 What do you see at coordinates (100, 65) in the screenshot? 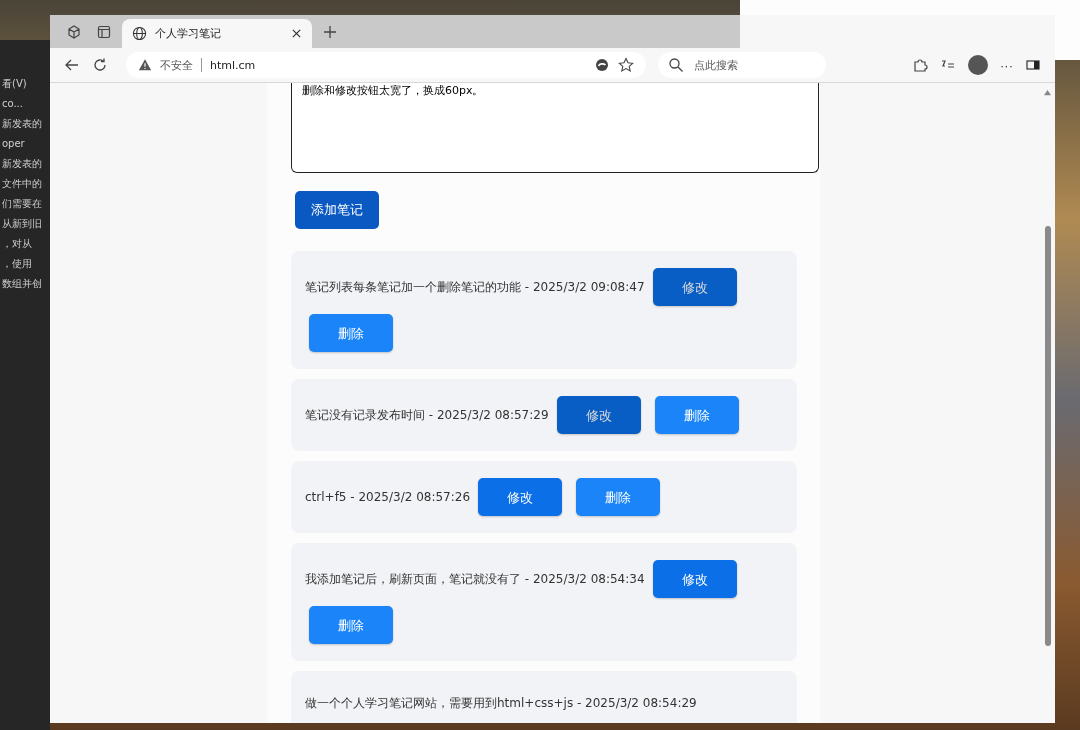
I see `refresh-icon` at bounding box center [100, 65].